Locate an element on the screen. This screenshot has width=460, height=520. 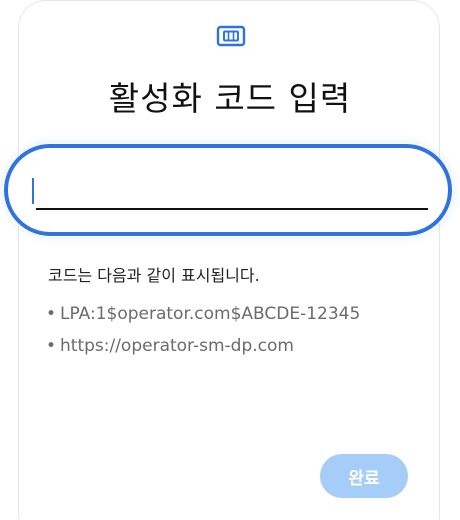
format-hint: 코드는 다음과 같이 표시됩니다. is located at coordinates (154, 275).